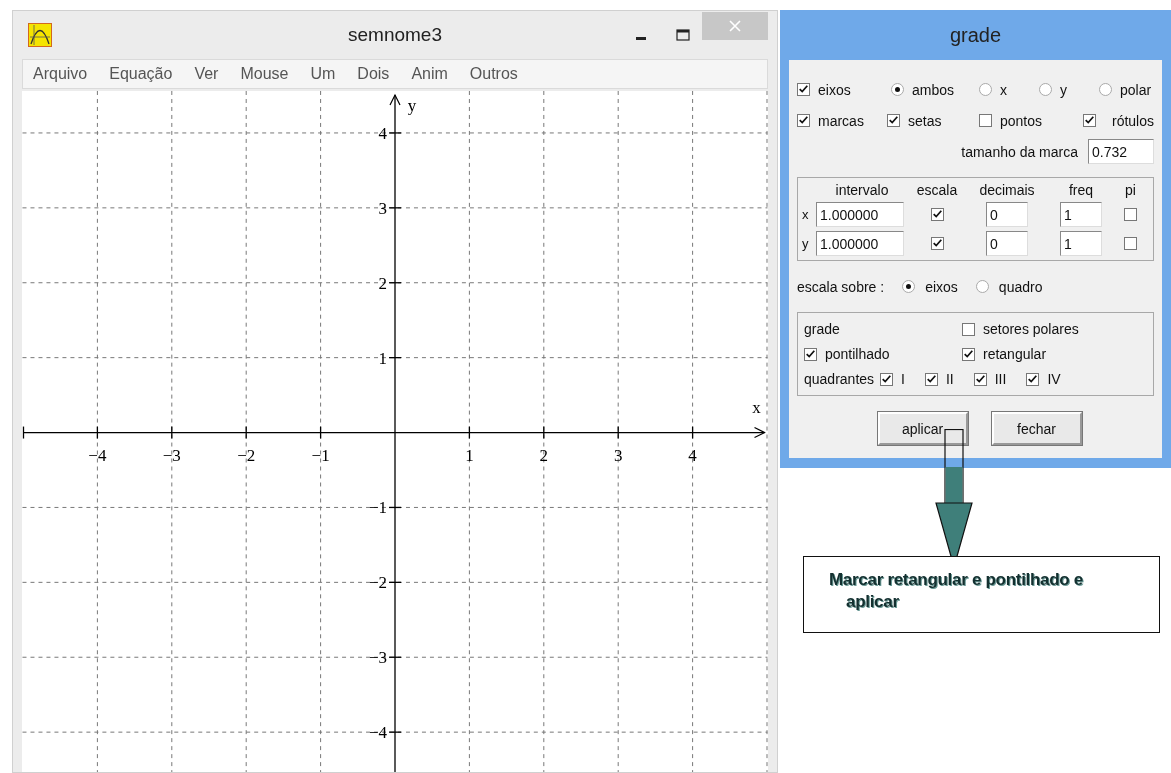  What do you see at coordinates (395, 34) in the screenshot?
I see `window-title: semnome3` at bounding box center [395, 34].